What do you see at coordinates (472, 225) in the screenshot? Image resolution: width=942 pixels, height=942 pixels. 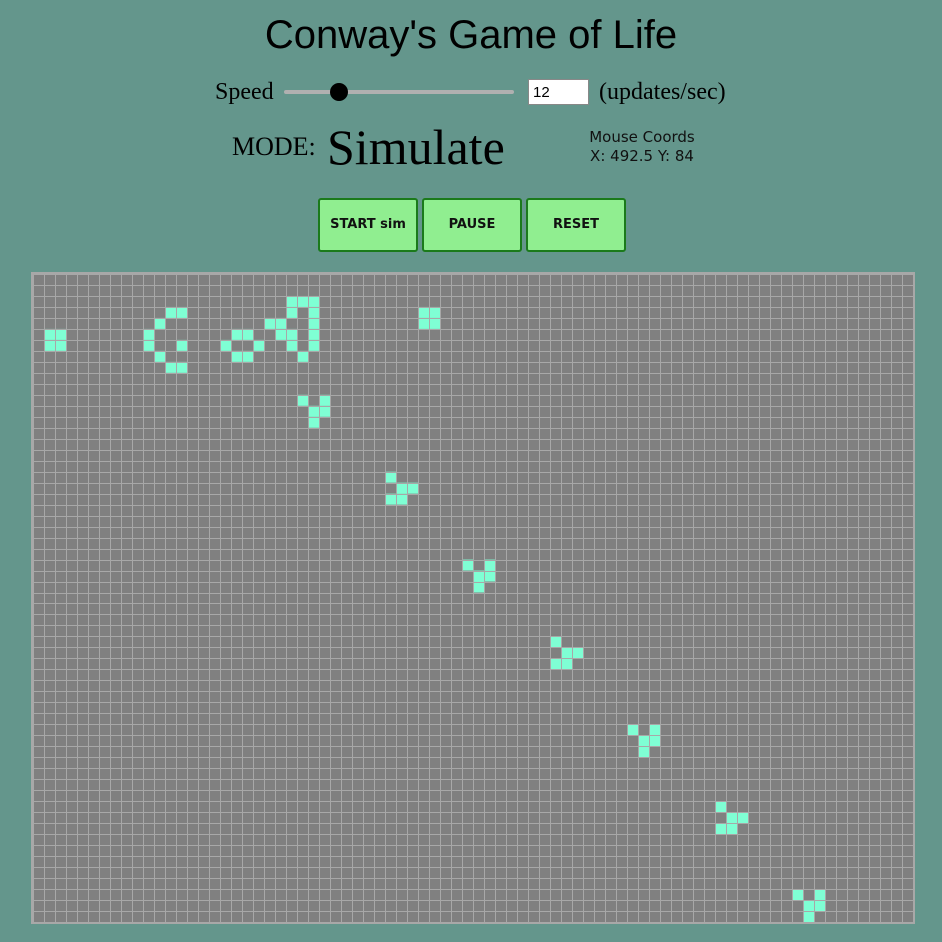 I see `pause-button: PAUSE` at bounding box center [472, 225].